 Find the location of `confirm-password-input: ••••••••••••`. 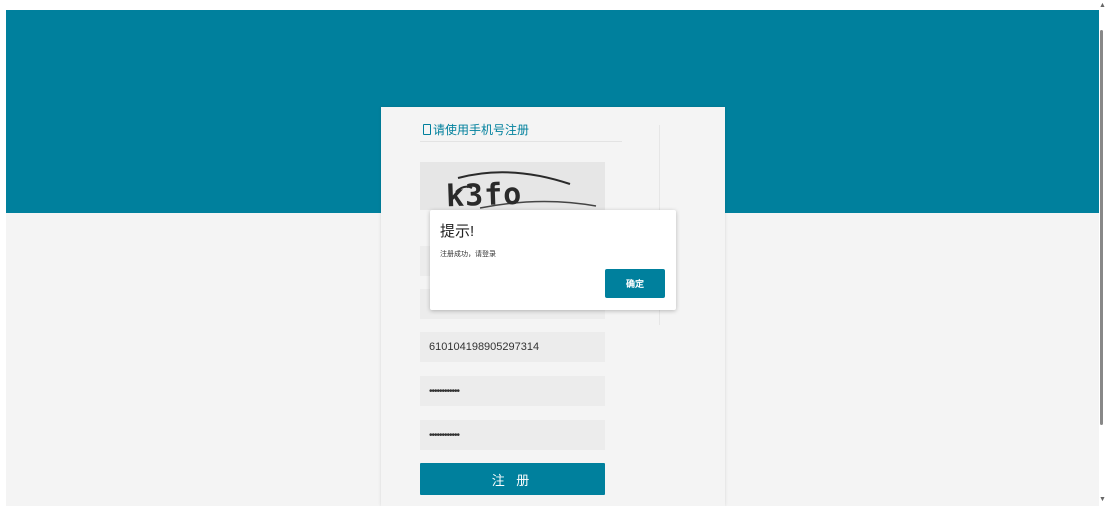

confirm-password-input: •••••••••••• is located at coordinates (512, 435).